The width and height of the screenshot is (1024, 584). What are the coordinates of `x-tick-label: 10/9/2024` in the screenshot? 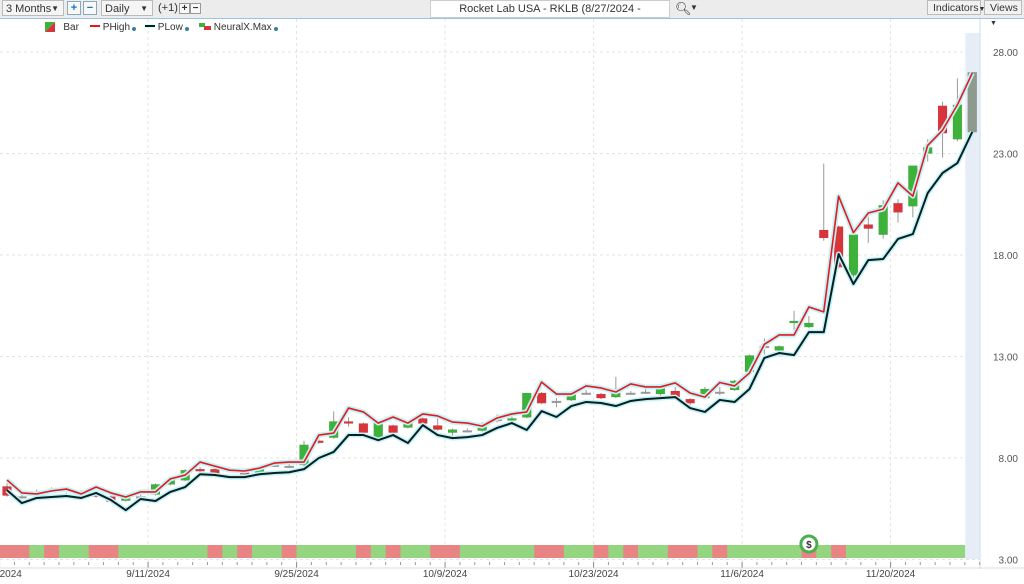 It's located at (445, 574).